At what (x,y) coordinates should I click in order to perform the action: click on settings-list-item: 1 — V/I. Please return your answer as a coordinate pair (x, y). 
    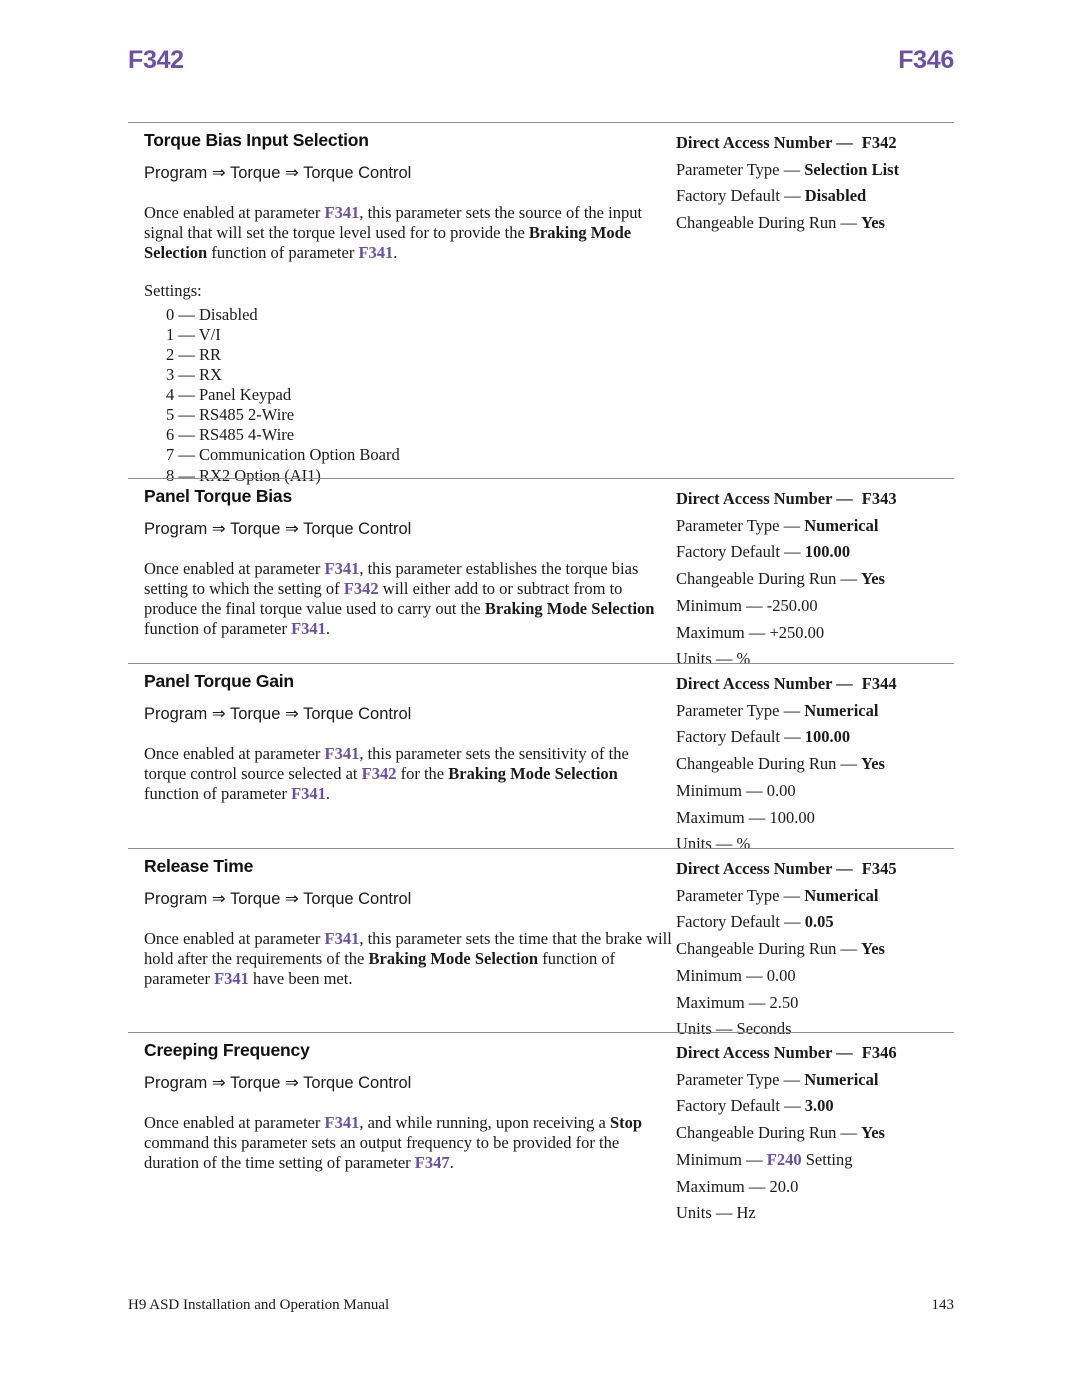
    Looking at the image, I should click on (193, 335).